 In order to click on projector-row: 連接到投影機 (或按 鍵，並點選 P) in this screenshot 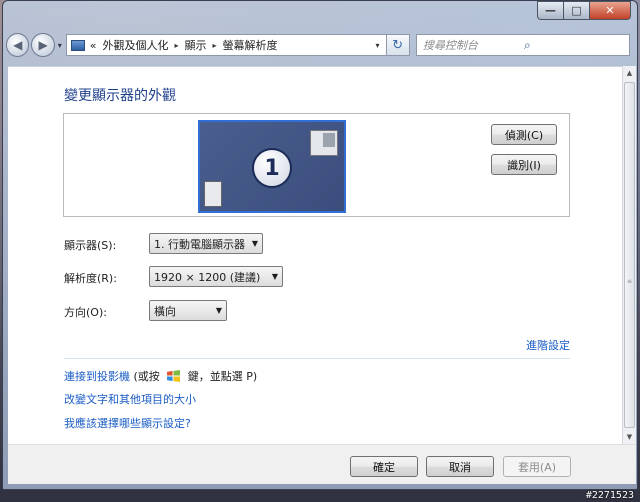, I will do `click(160, 376)`.